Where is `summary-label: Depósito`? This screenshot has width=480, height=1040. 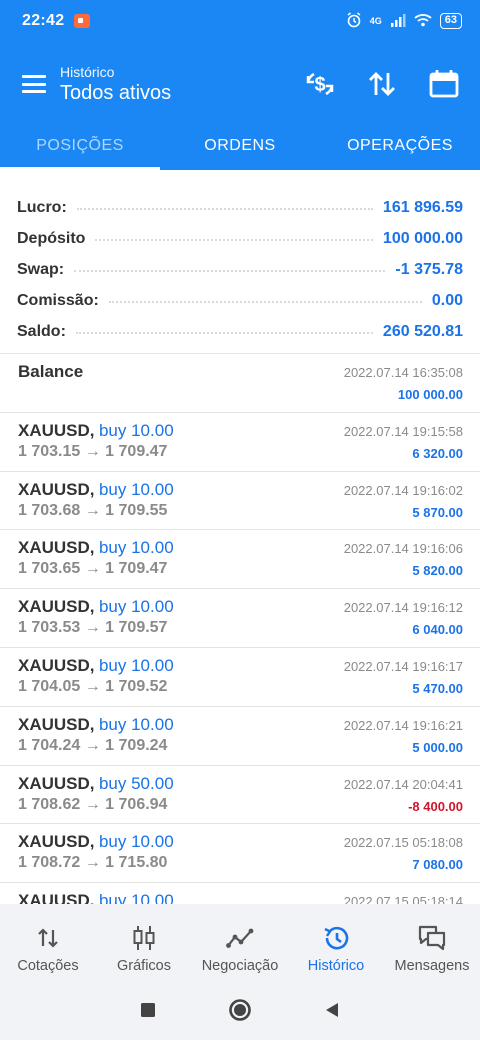
summary-label: Depósito is located at coordinates (51, 238).